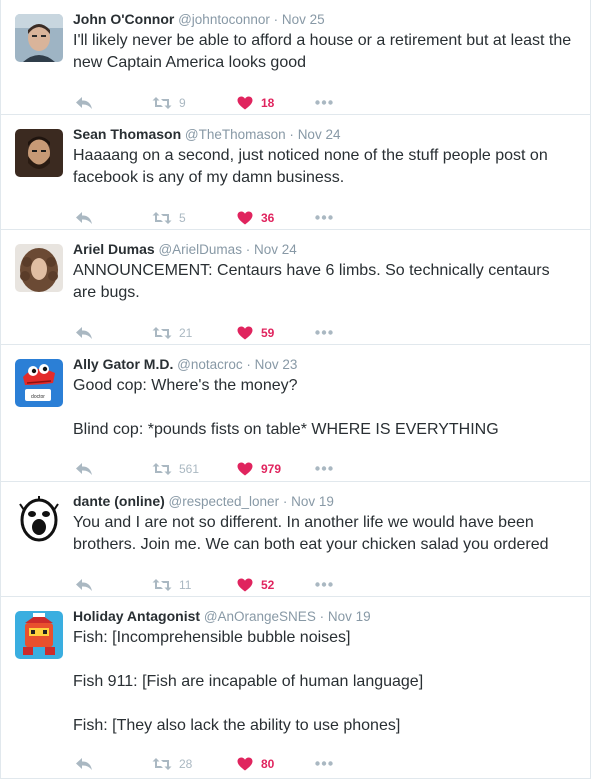  Describe the element at coordinates (175, 469) in the screenshot. I see `retweet-button: 561` at that location.